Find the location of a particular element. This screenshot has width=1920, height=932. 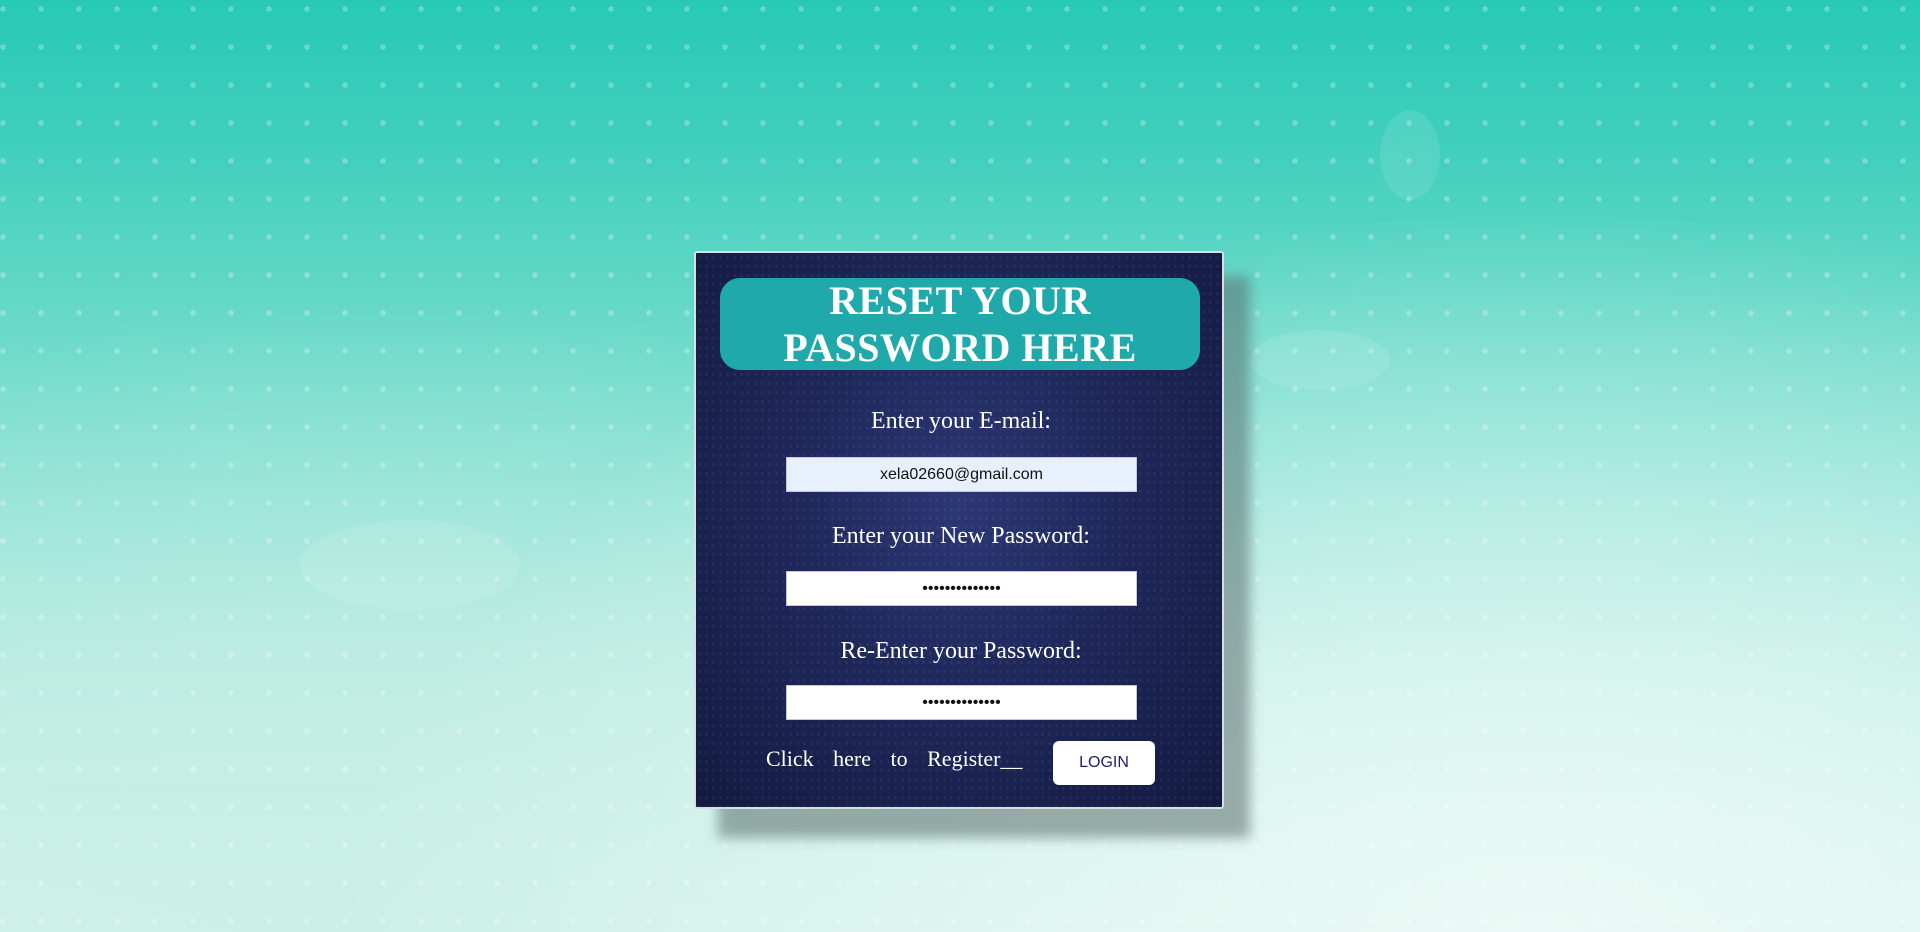

login-button: LOGIN is located at coordinates (1104, 763).